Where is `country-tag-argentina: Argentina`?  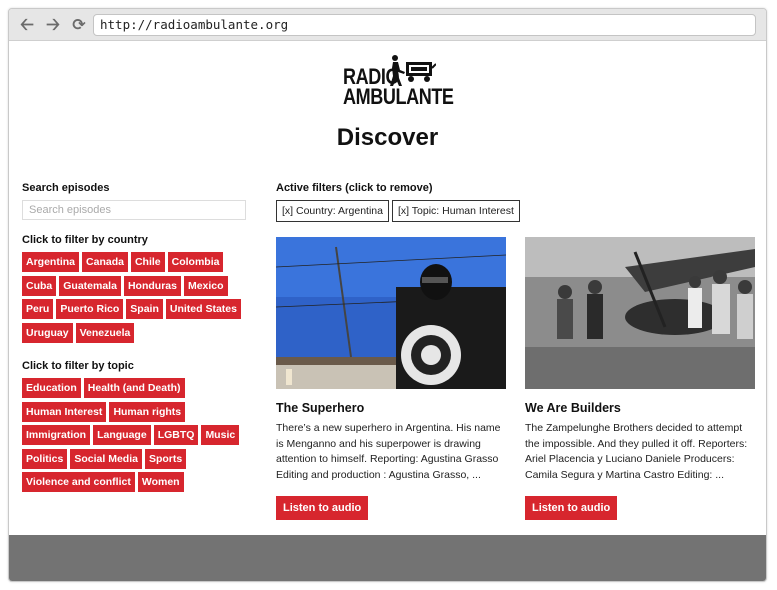 country-tag-argentina: Argentina is located at coordinates (51, 262).